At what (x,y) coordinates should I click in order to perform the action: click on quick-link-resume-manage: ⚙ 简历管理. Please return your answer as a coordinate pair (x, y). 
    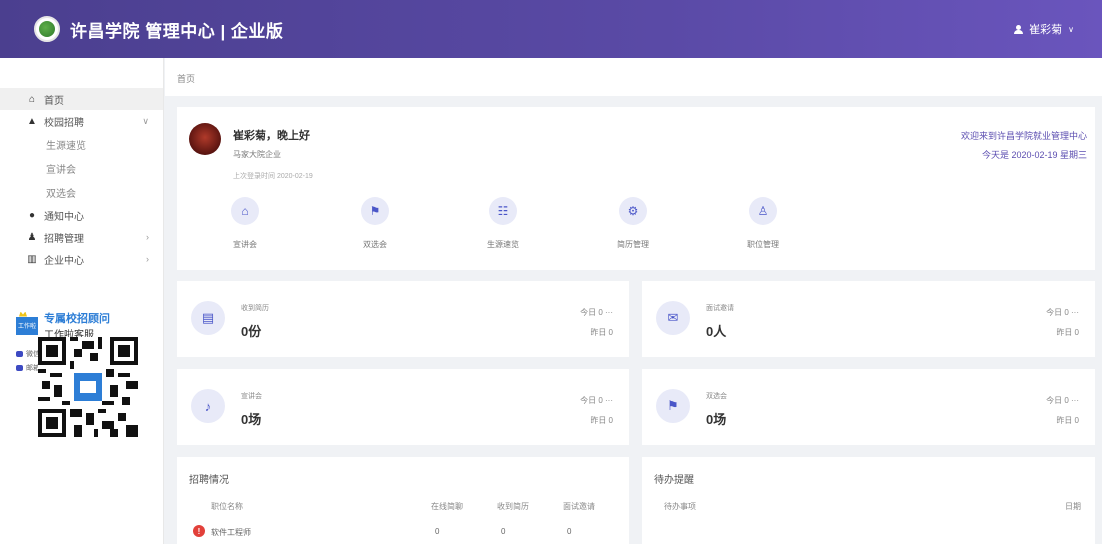
    Looking at the image, I should click on (633, 223).